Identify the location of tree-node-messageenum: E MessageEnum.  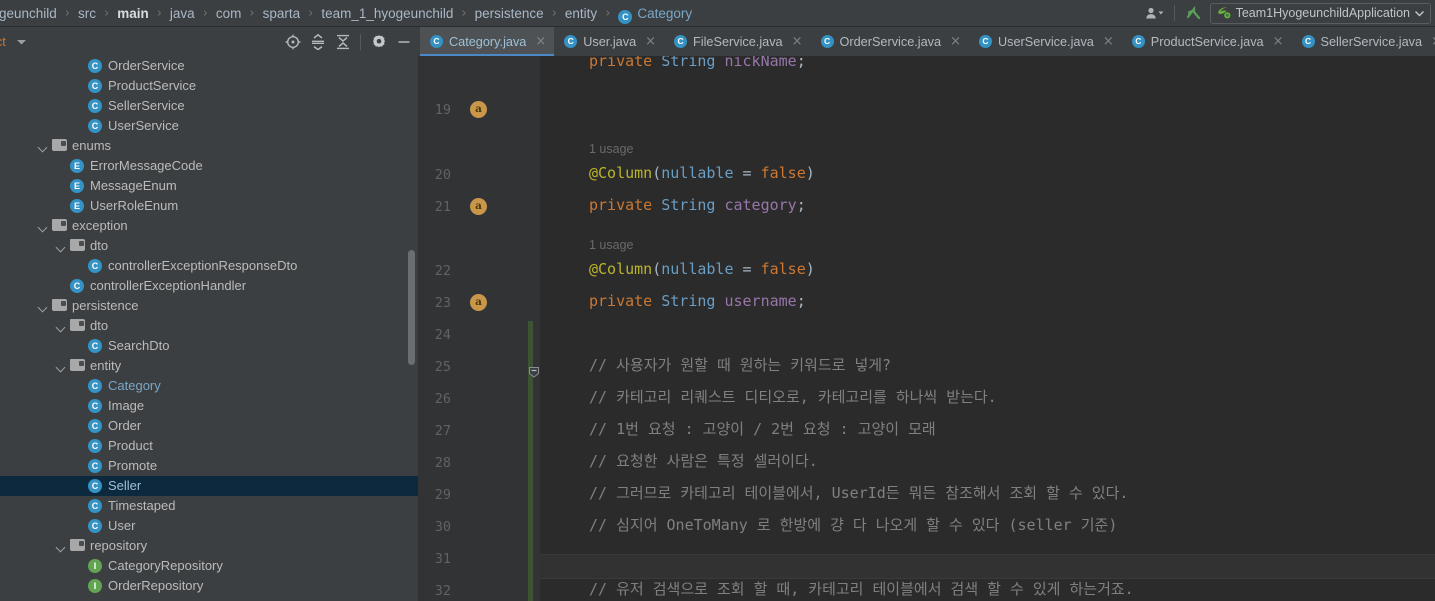
(210, 186).